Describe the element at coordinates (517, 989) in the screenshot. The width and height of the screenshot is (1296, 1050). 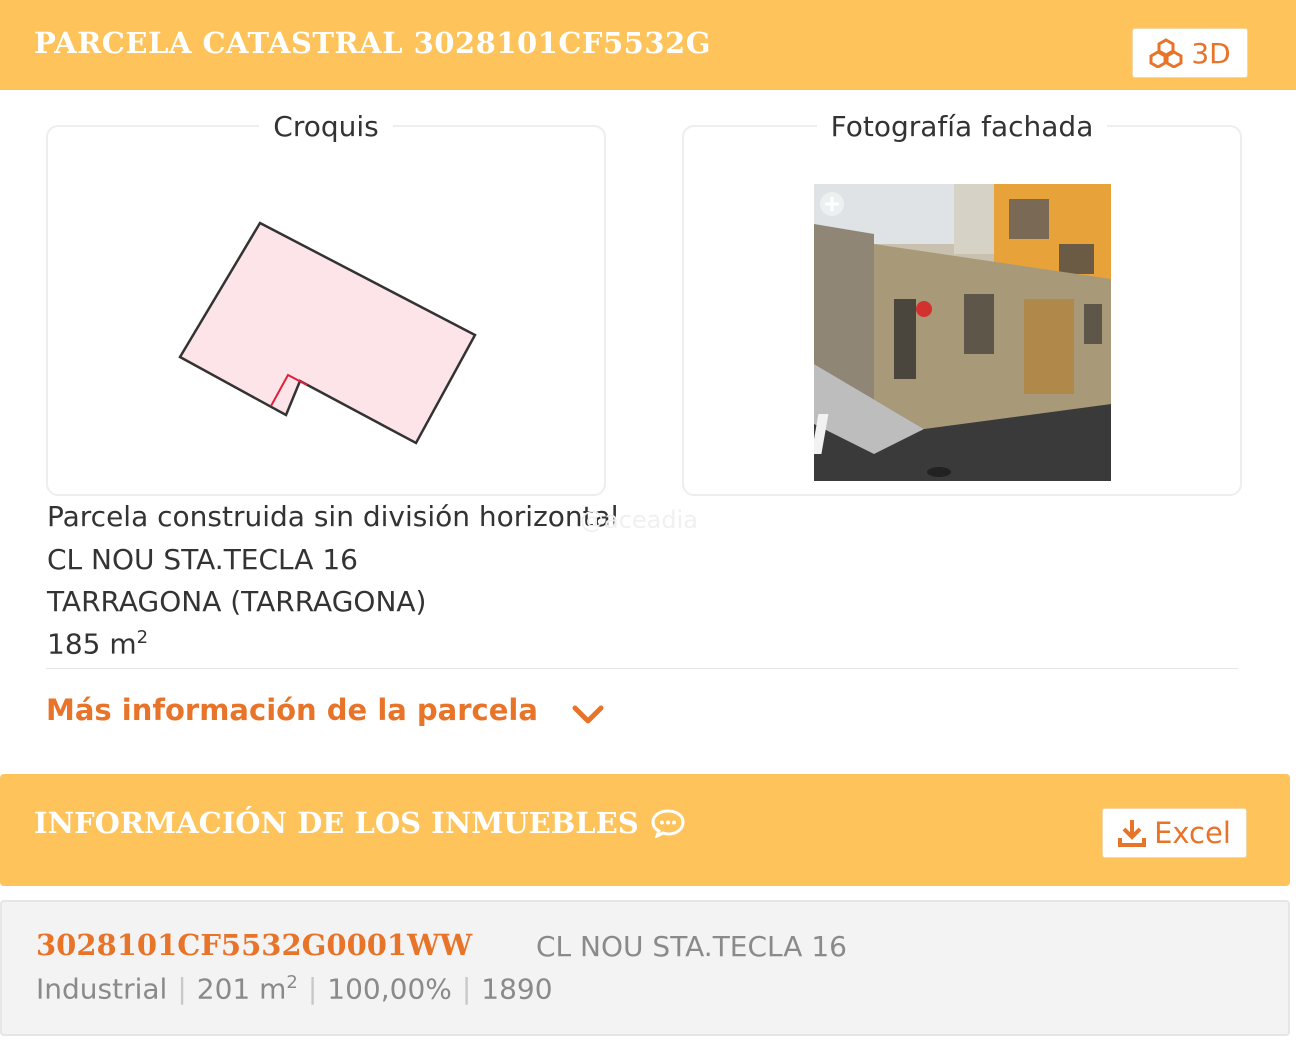
I see `property-year: 1890` at that location.